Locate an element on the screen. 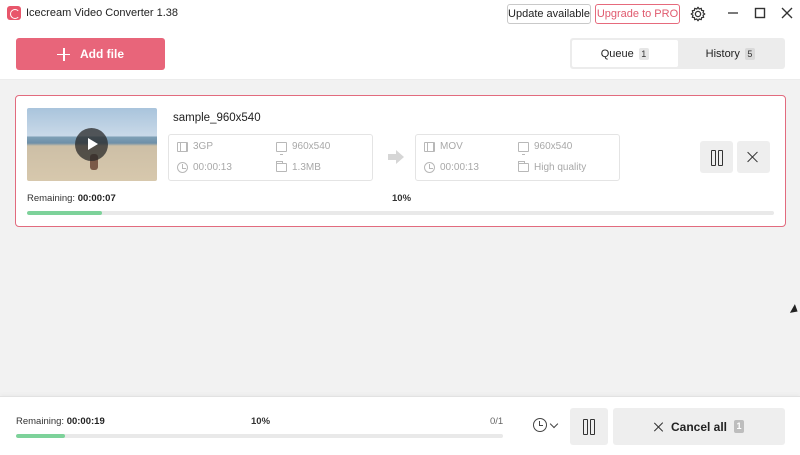 The image size is (800, 455). footer: Remaining: 00:00:19 10% 0/1 Cancel all 1 is located at coordinates (400, 425).